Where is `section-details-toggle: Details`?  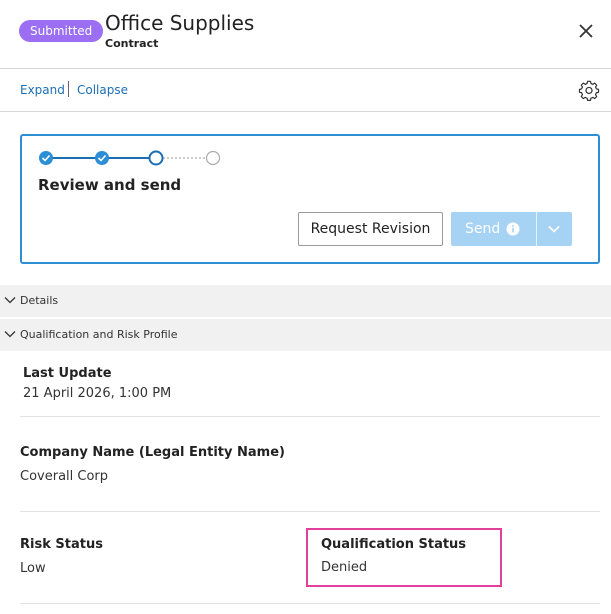 section-details-toggle: Details is located at coordinates (305, 301).